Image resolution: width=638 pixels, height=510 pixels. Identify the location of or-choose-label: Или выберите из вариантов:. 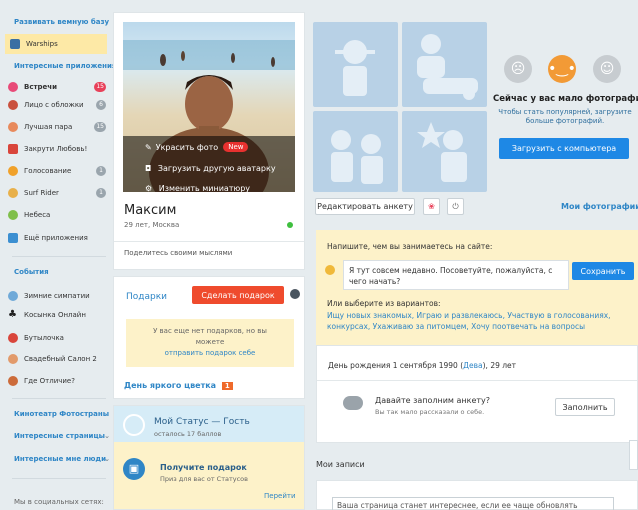
(384, 303).